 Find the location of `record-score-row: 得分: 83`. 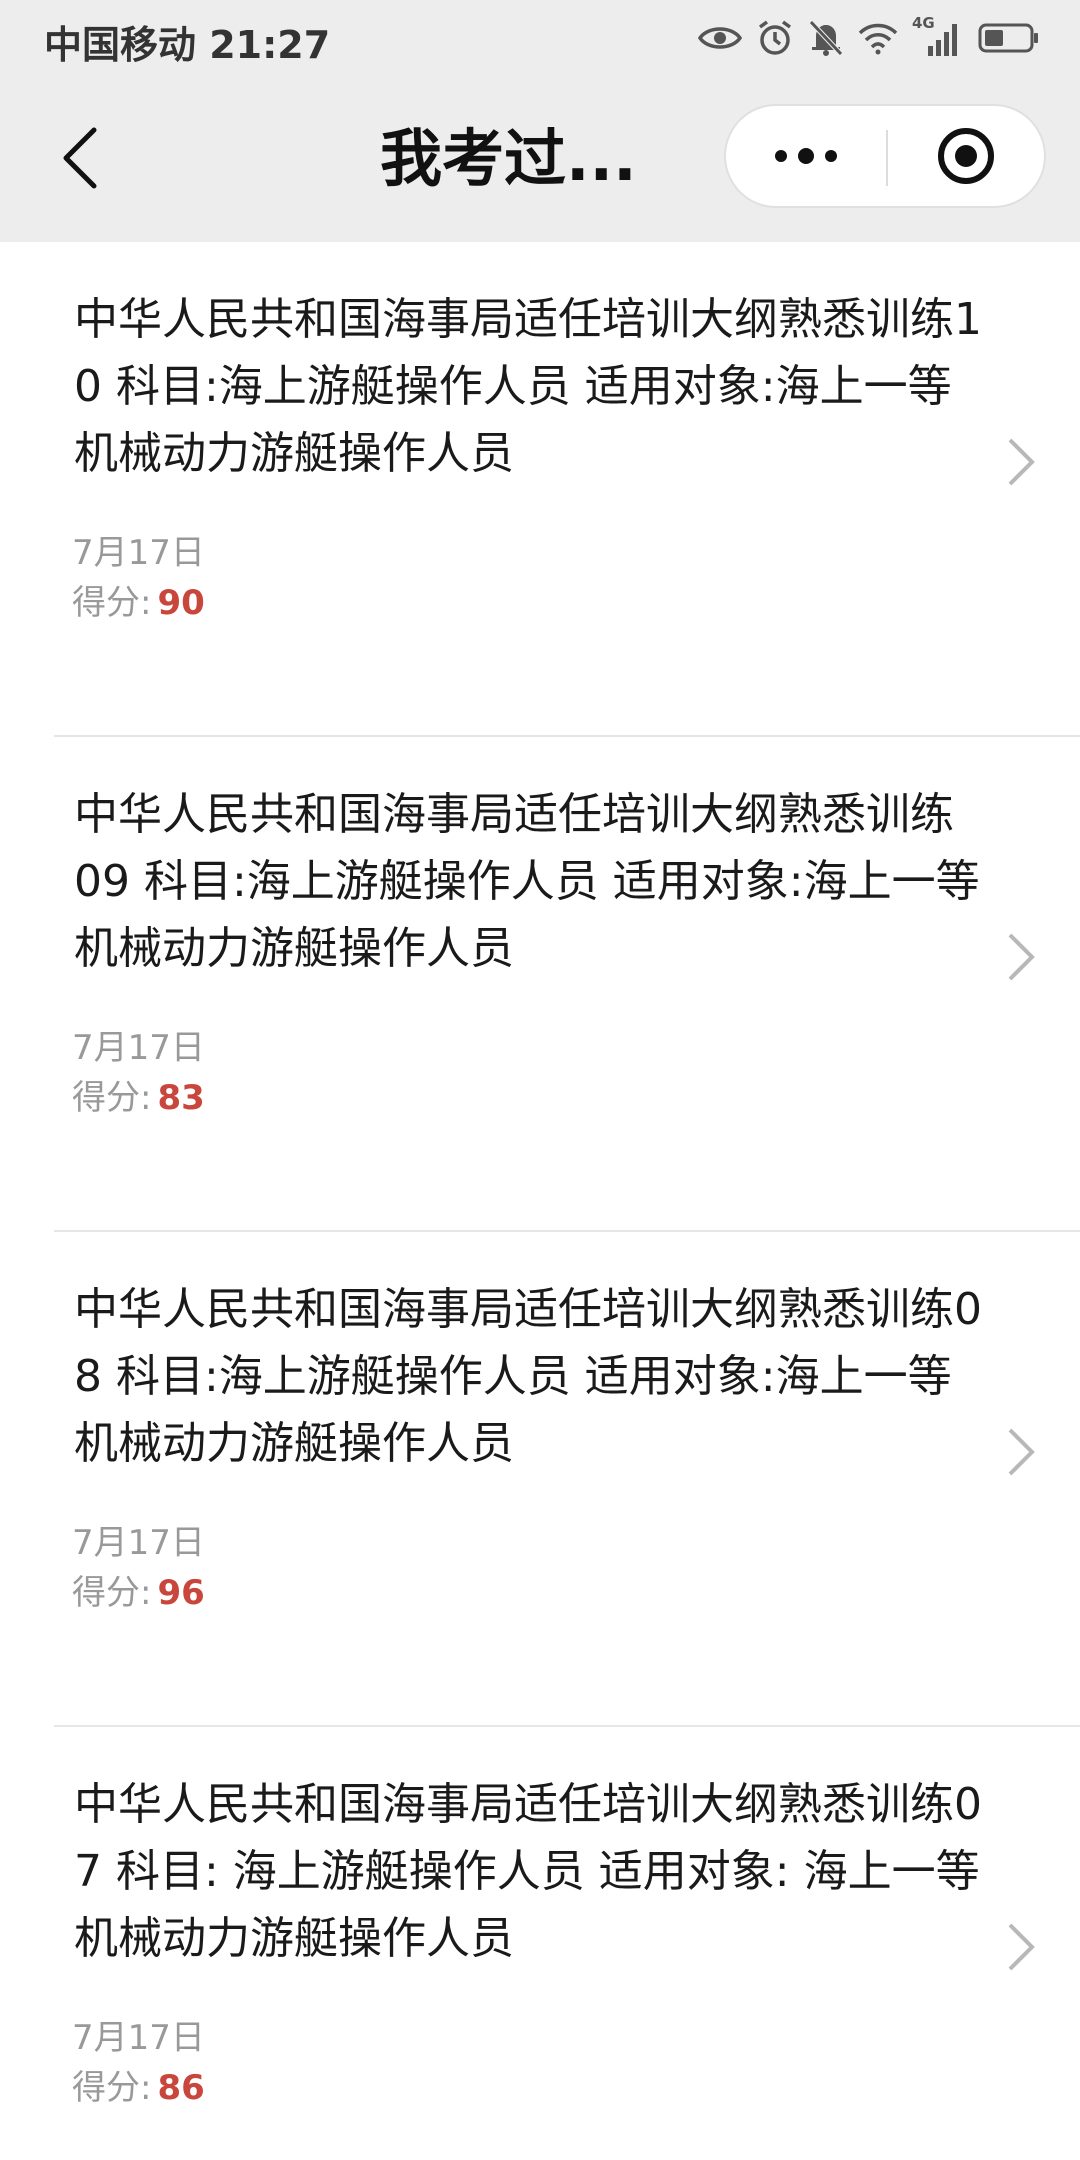

record-score-row: 得分: 83 is located at coordinates (138, 1098).